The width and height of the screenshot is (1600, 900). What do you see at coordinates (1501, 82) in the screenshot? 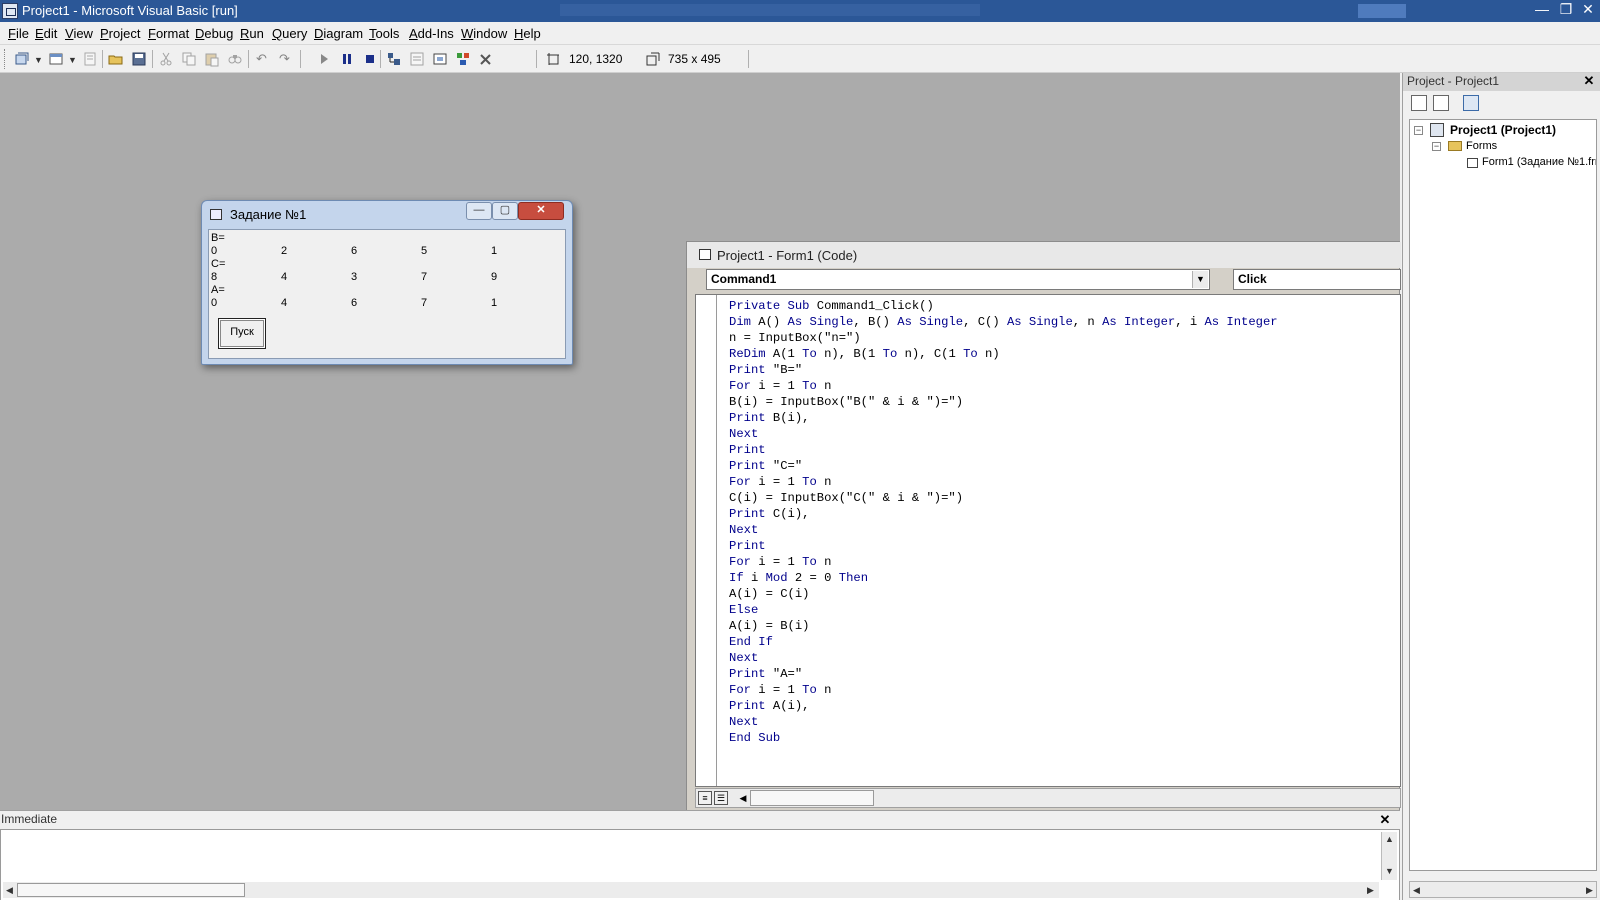
I see `project-explorer-header: Project - Project1` at bounding box center [1501, 82].